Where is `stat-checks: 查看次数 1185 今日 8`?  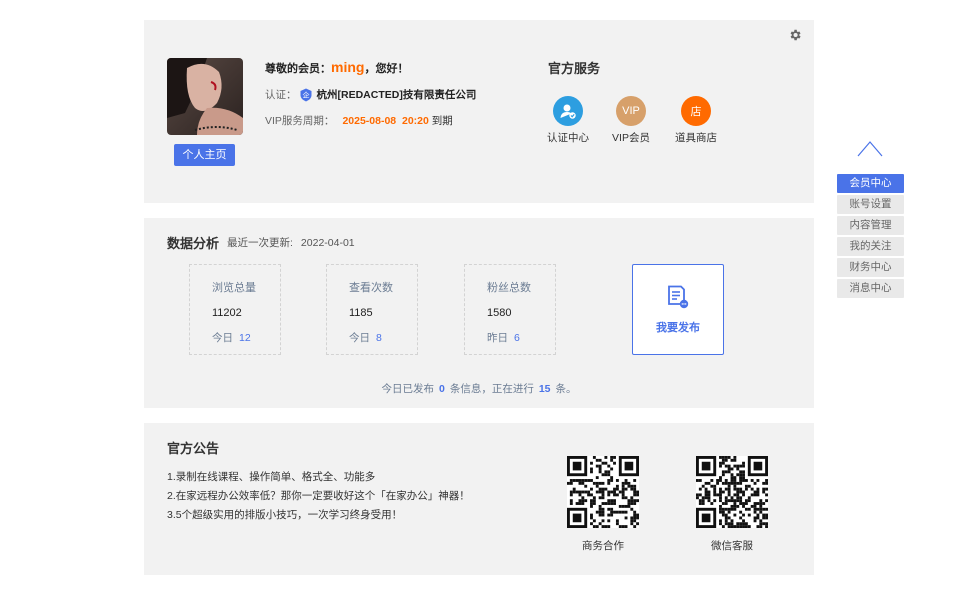
stat-checks: 查看次数 1185 今日 8 is located at coordinates (372, 309).